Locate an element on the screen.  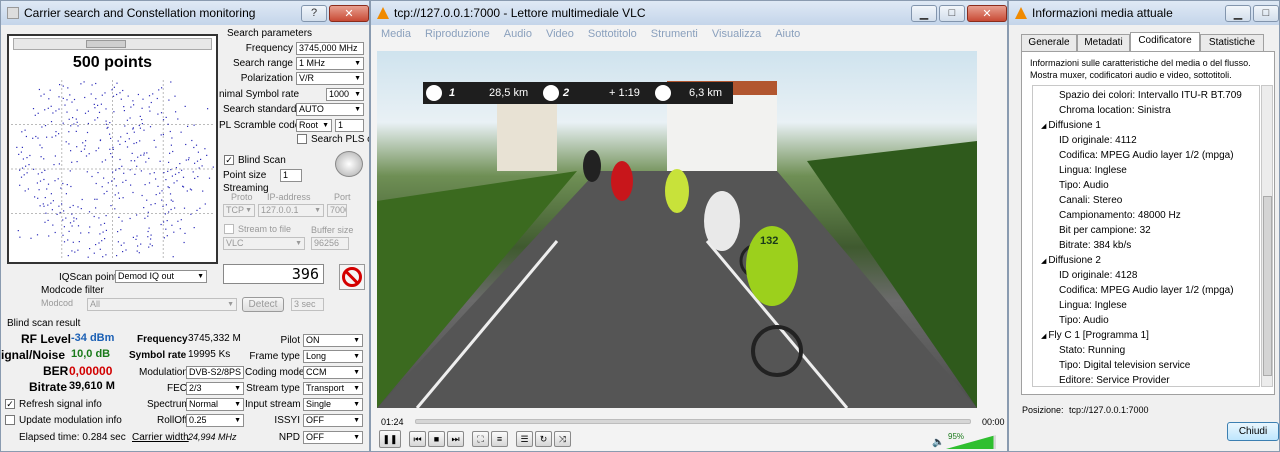
pl-scramble-value: Root is located at coordinates (309, 125).